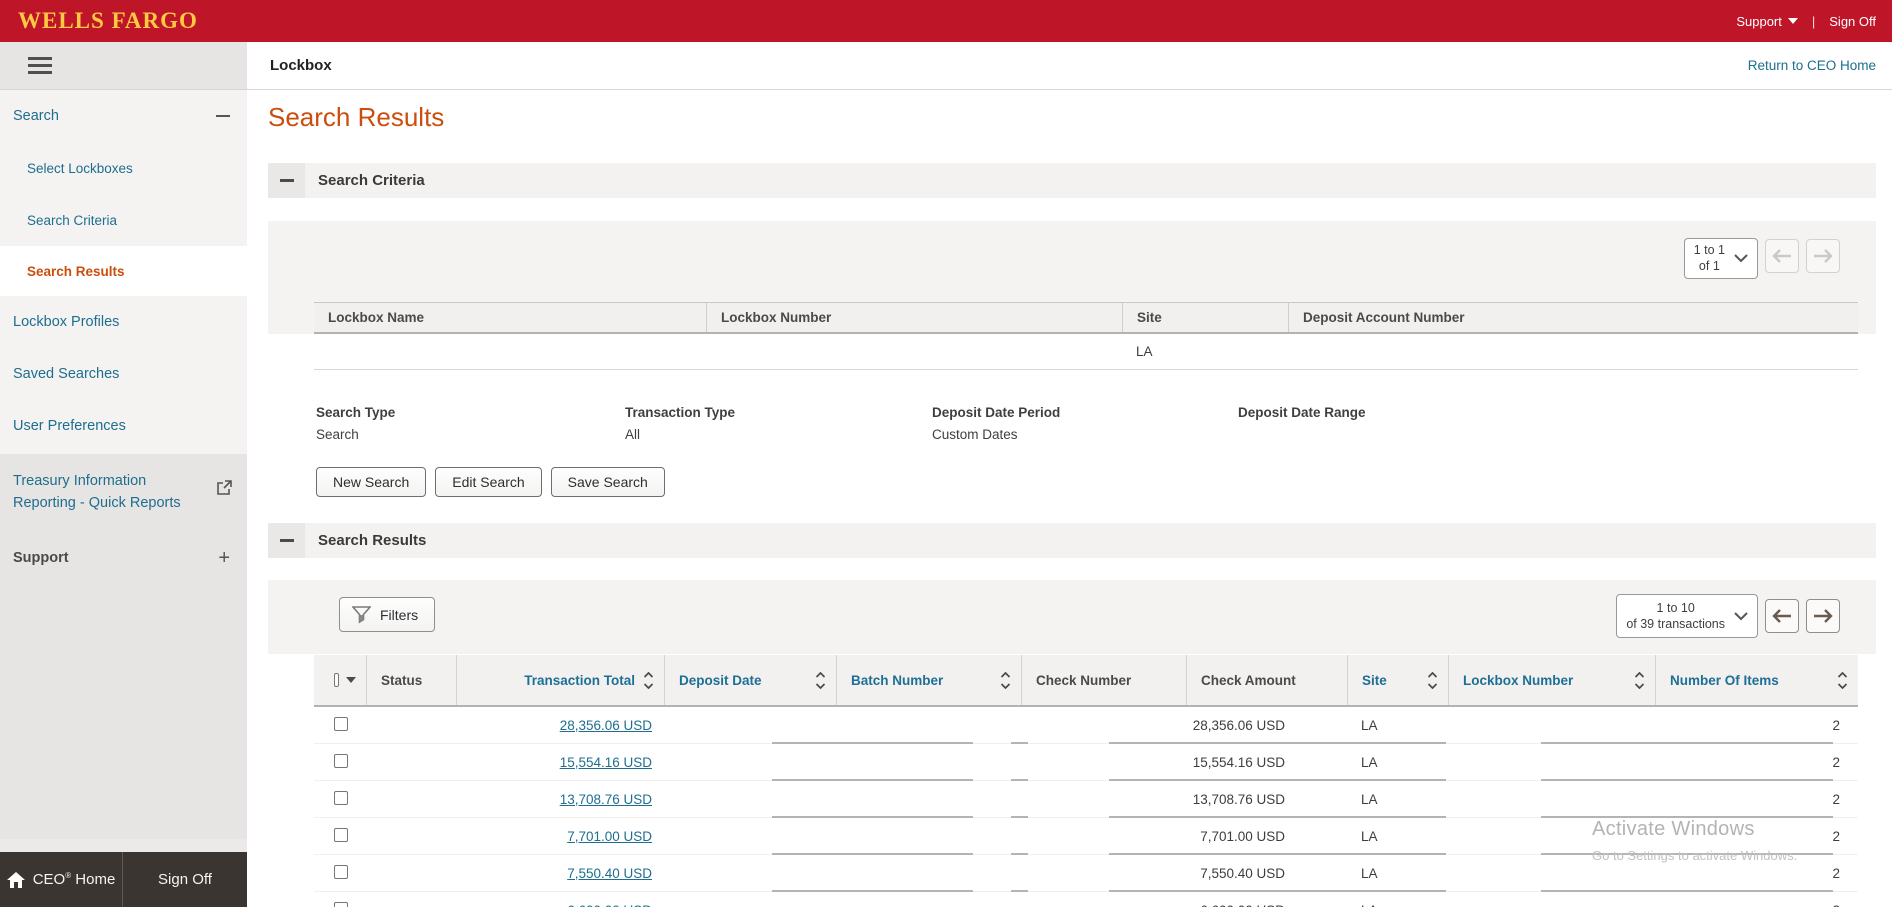 This screenshot has height=907, width=1892. What do you see at coordinates (1852, 21) in the screenshot?
I see `sign-off-link: Sign Off` at bounding box center [1852, 21].